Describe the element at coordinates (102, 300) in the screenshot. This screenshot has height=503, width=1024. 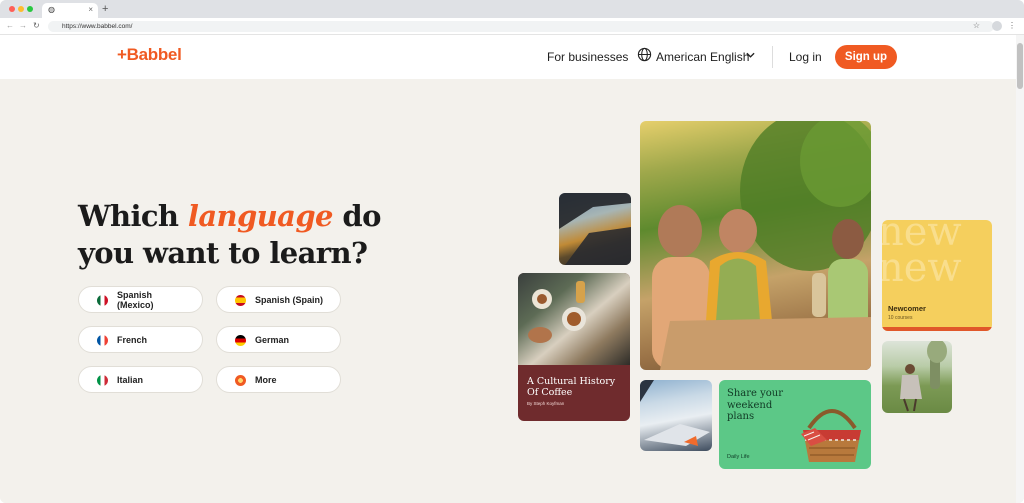
I see `mexico-flag-icon` at that location.